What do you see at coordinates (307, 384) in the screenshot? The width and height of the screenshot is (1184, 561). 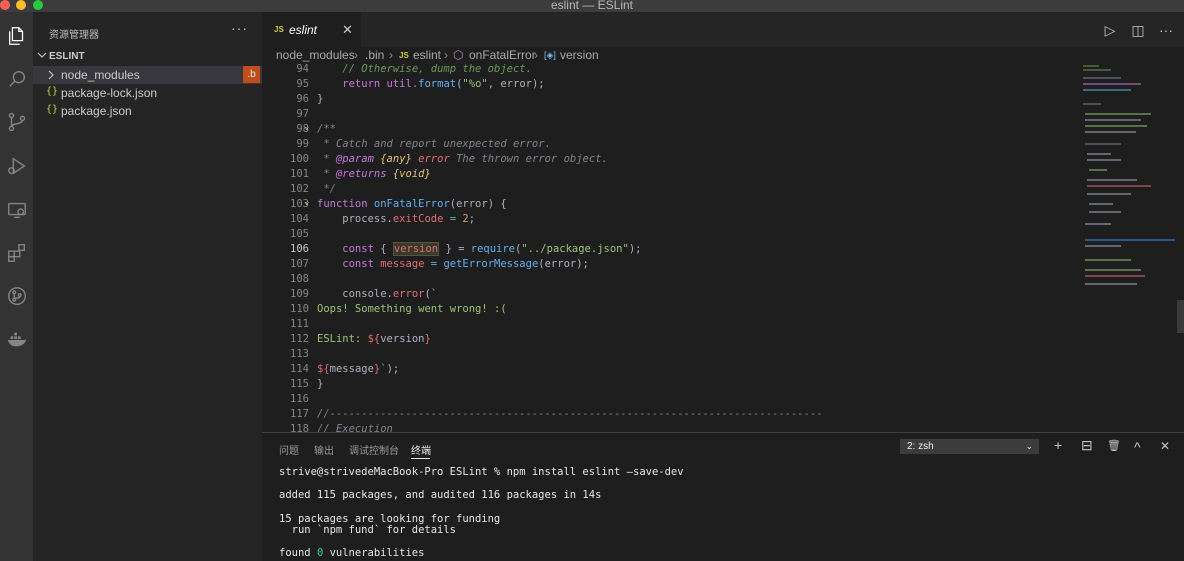 I see `code-line: 115}` at bounding box center [307, 384].